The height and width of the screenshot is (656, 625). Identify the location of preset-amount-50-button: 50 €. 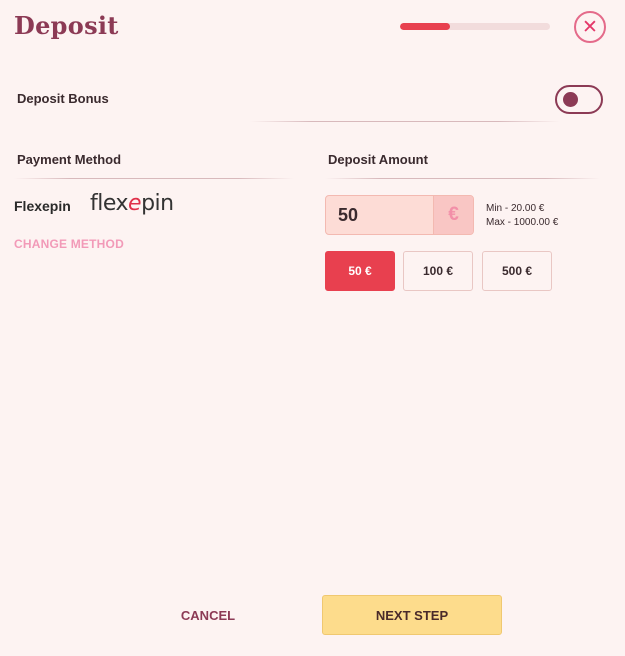
(360, 271).